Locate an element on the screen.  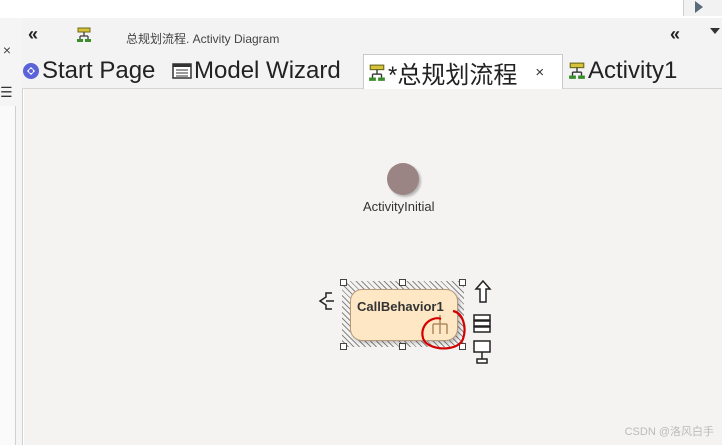
diagram-title-bar: « 总规划流程. Activity Diagram « is located at coordinates (372, 35).